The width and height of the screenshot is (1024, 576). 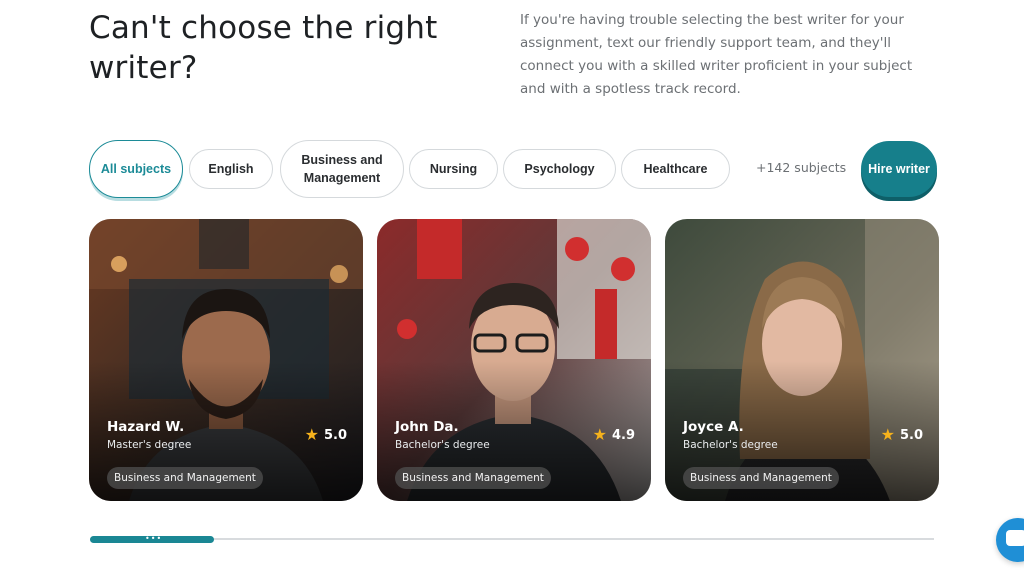 What do you see at coordinates (136, 169) in the screenshot?
I see `filter-chip-all-subjects: All subjects` at bounding box center [136, 169].